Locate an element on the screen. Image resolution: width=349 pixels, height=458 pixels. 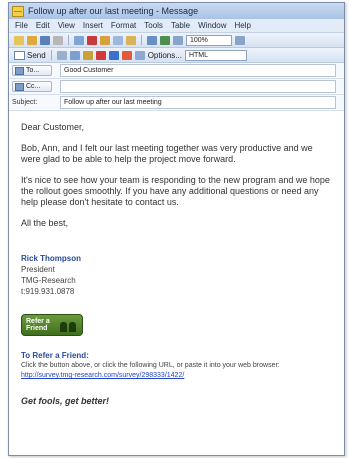
zoom-dropdown: 100% is located at coordinates (209, 40).